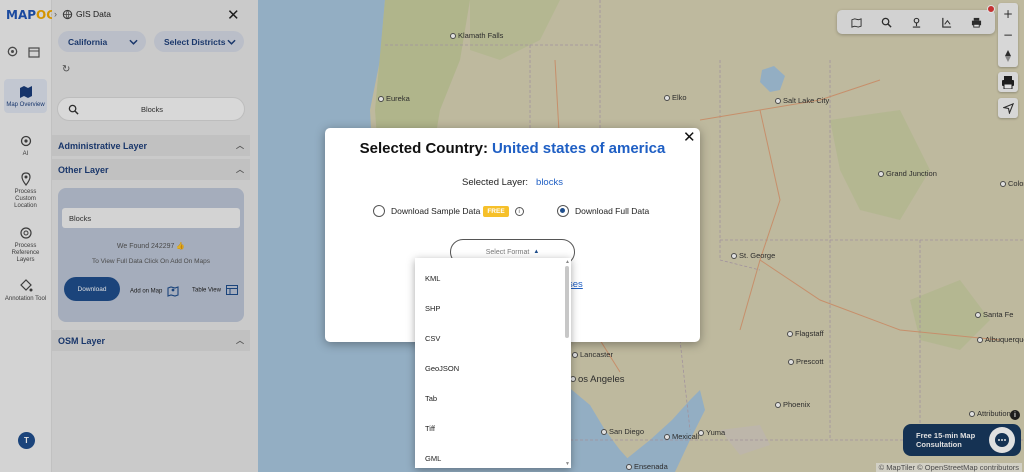 The image size is (1024, 472). Describe the element at coordinates (612, 211) in the screenshot. I see `radio-full-label: Download Full Data` at that location.